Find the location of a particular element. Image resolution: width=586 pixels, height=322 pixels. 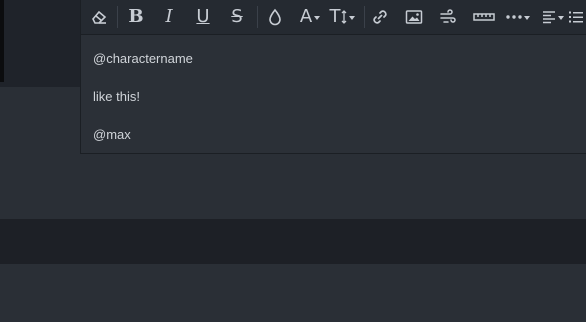

paragraph: @max is located at coordinates (112, 134).